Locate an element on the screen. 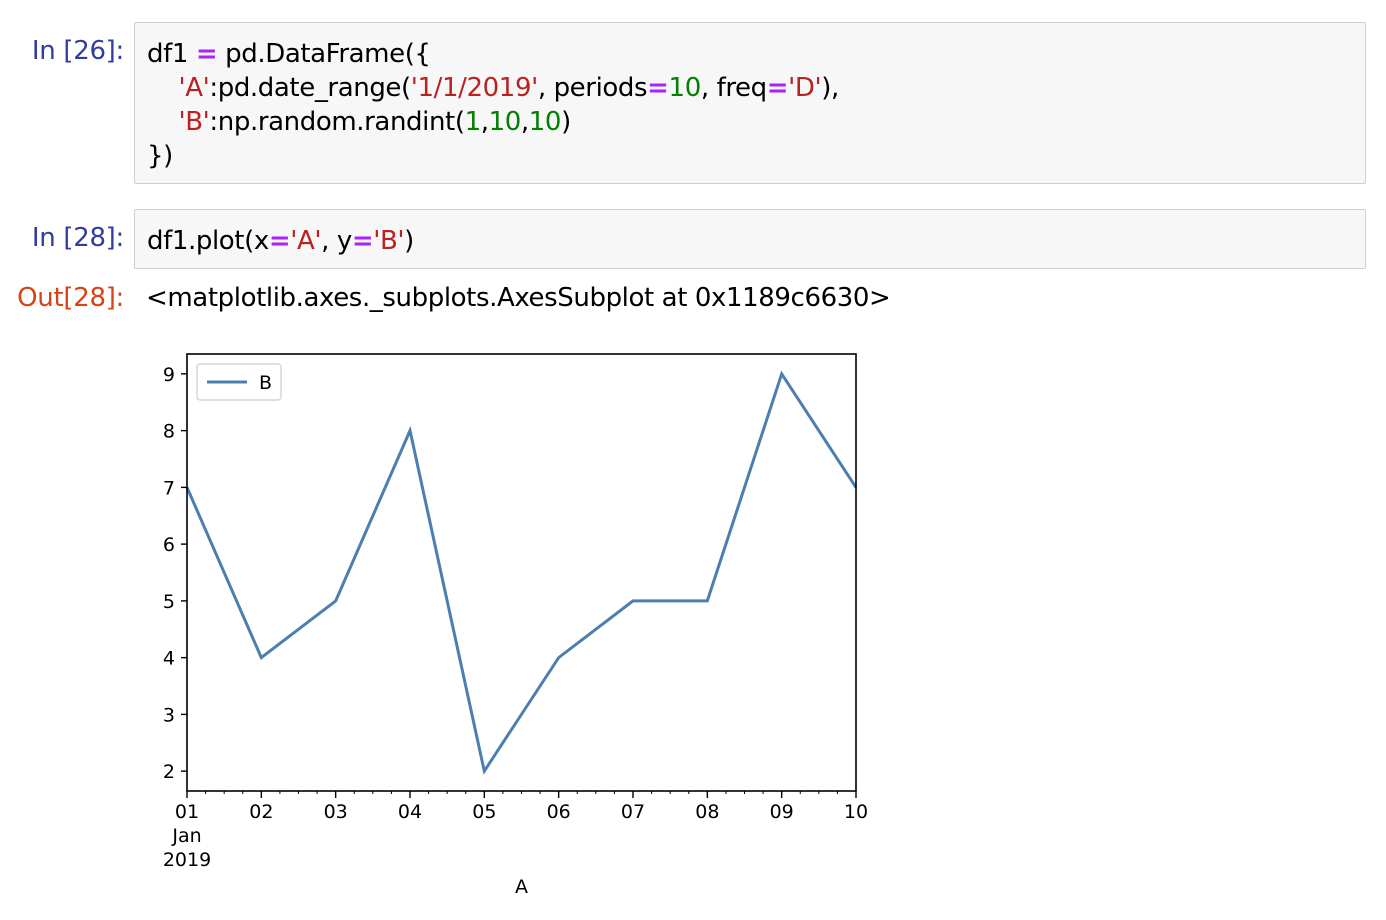 This screenshot has width=1386, height=920. cell-1-prompt: In [26]: is located at coordinates (77, 51).